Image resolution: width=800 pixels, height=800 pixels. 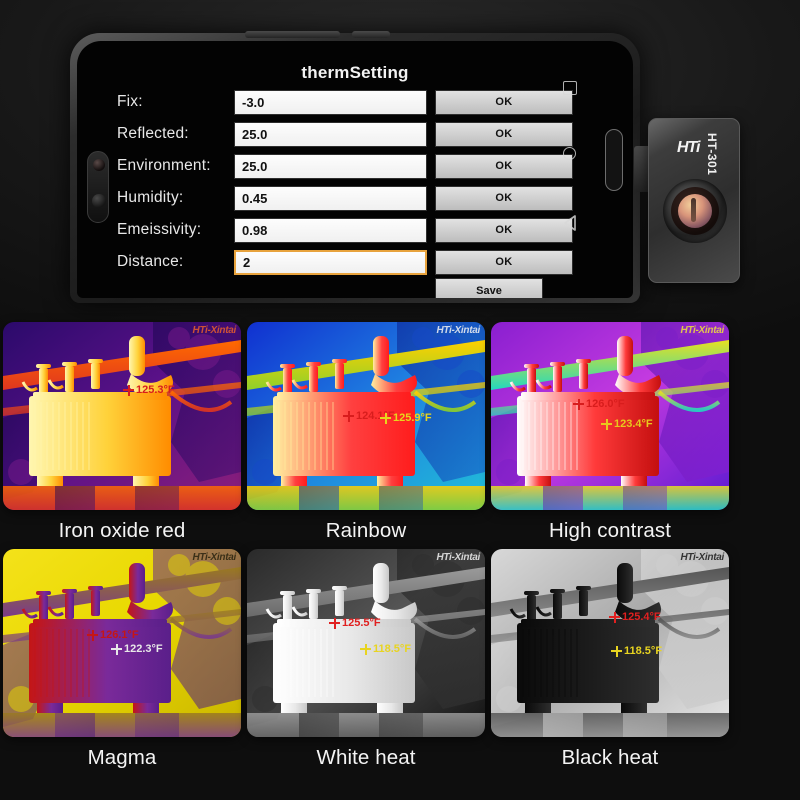 What do you see at coordinates (712, 154) in the screenshot?
I see `device-model-label: HT-301` at bounding box center [712, 154].